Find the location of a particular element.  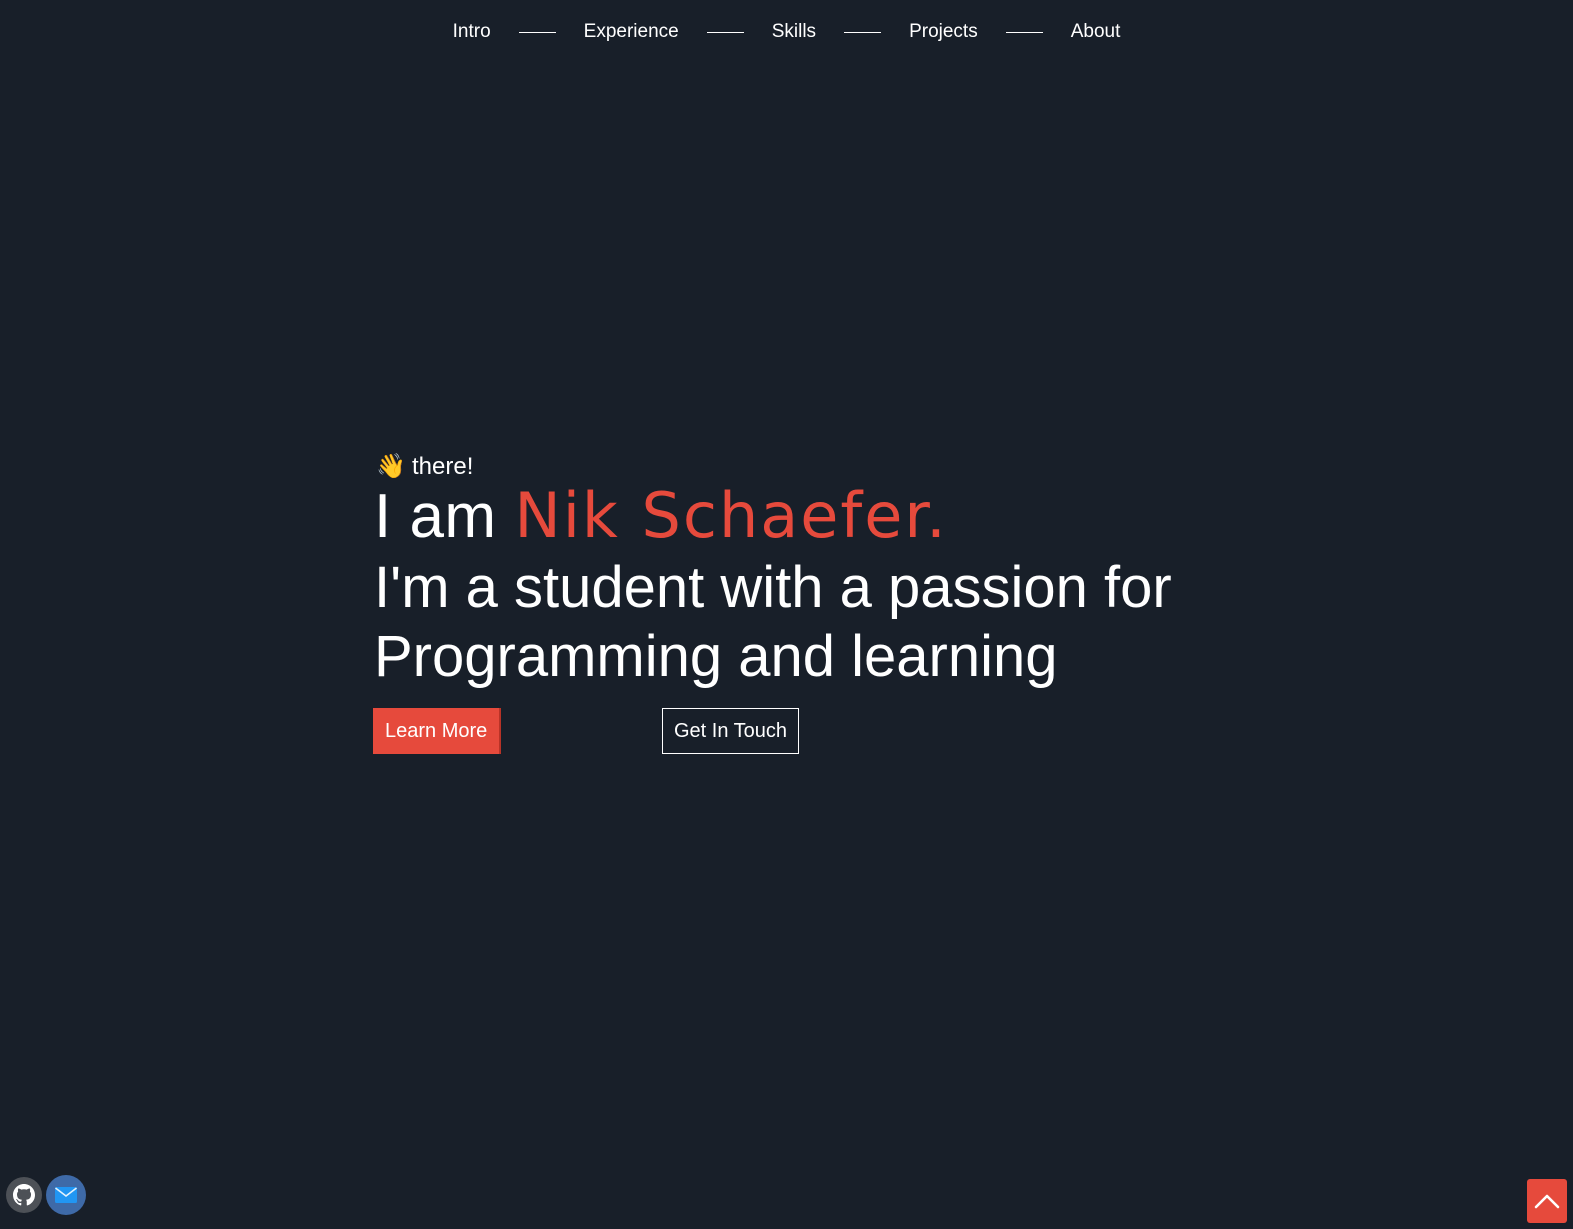

get-in-touch-button: Get In Touch is located at coordinates (731, 731).